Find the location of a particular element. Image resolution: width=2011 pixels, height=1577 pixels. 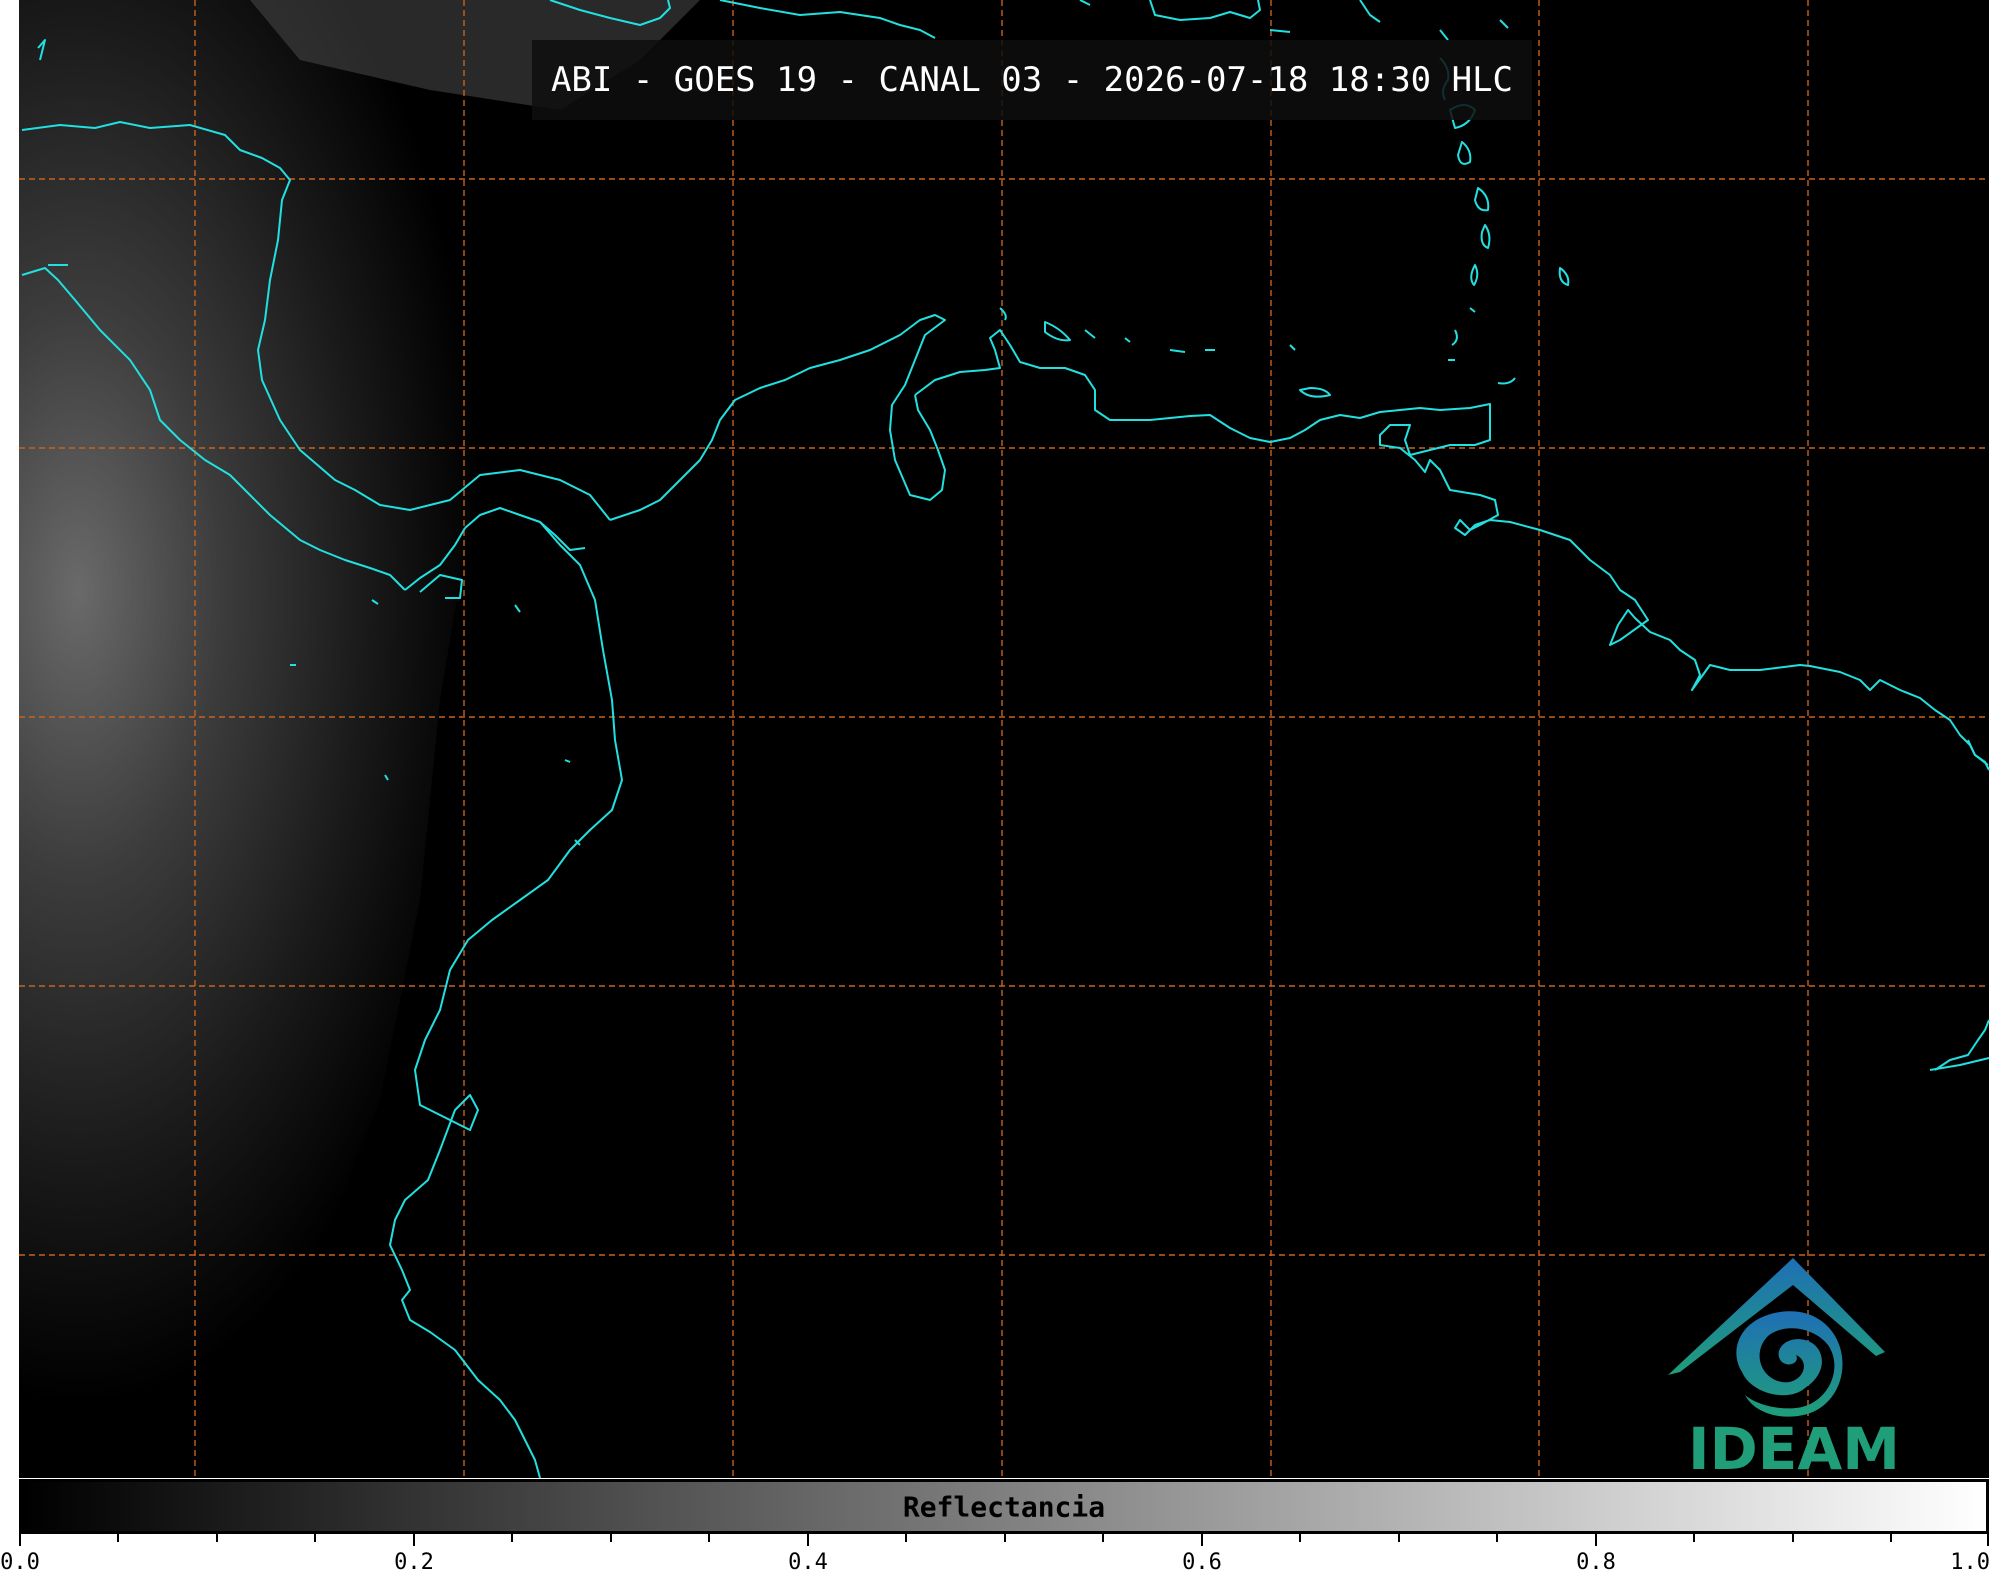

colorbar-tick-label: 0.6 is located at coordinates (1202, 1562).